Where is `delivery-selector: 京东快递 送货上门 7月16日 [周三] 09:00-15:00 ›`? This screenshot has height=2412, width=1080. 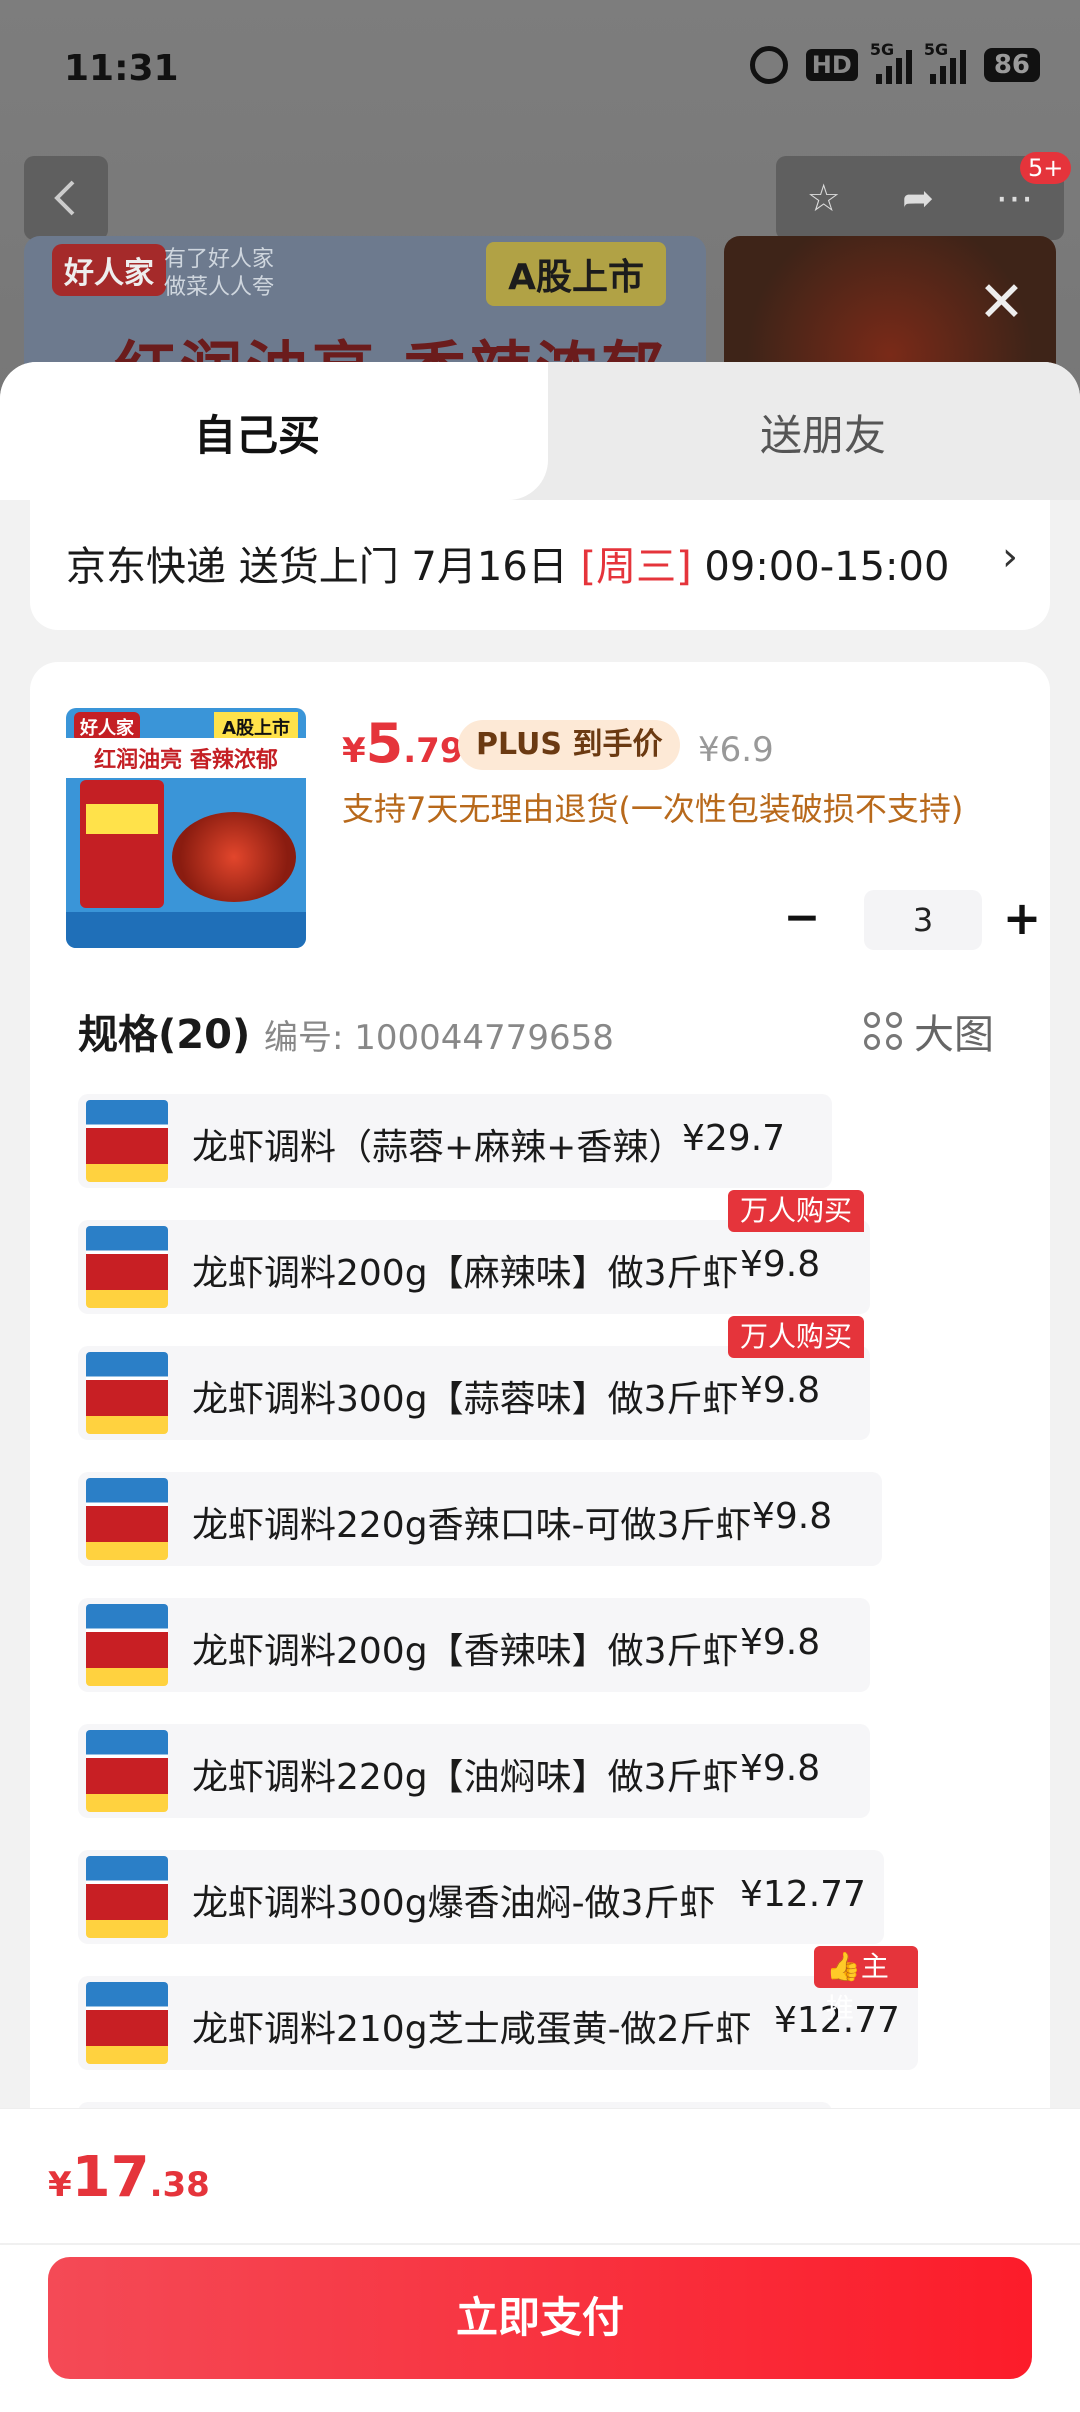 delivery-selector: 京东快递 送货上门 7月16日 [周三] 09:00-15:00 › is located at coordinates (540, 565).